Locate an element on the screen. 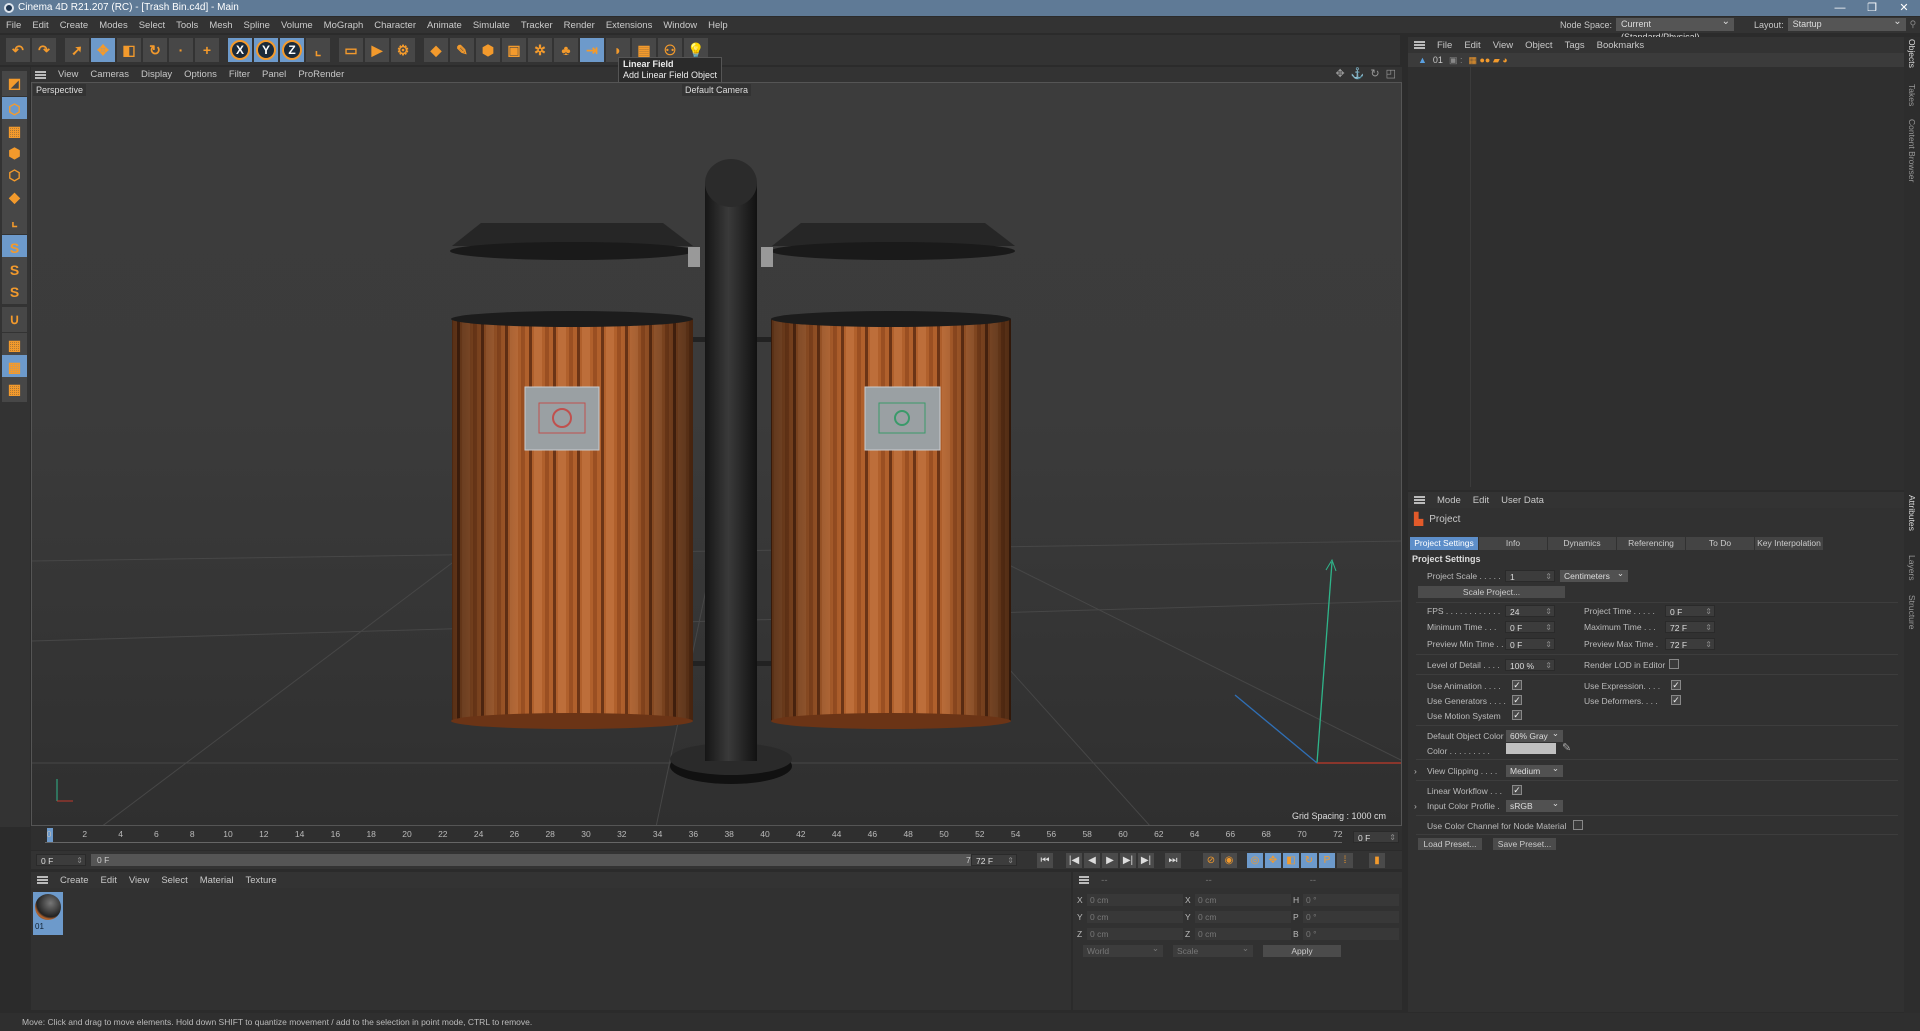 The image size is (1920, 1031). next-key-button: ▶| is located at coordinates (1146, 860).